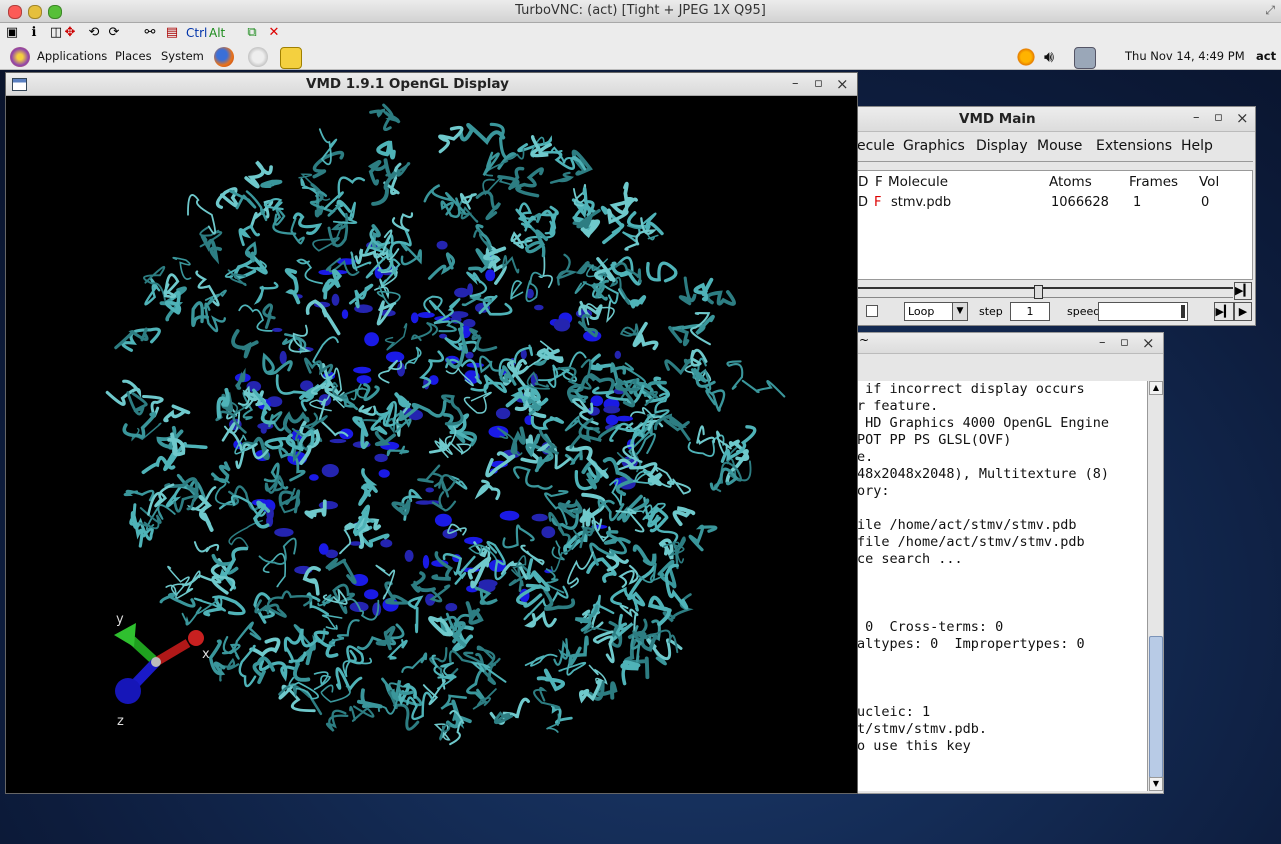  I want to click on ctrl-key-button: Ctrl, so click(196, 33).